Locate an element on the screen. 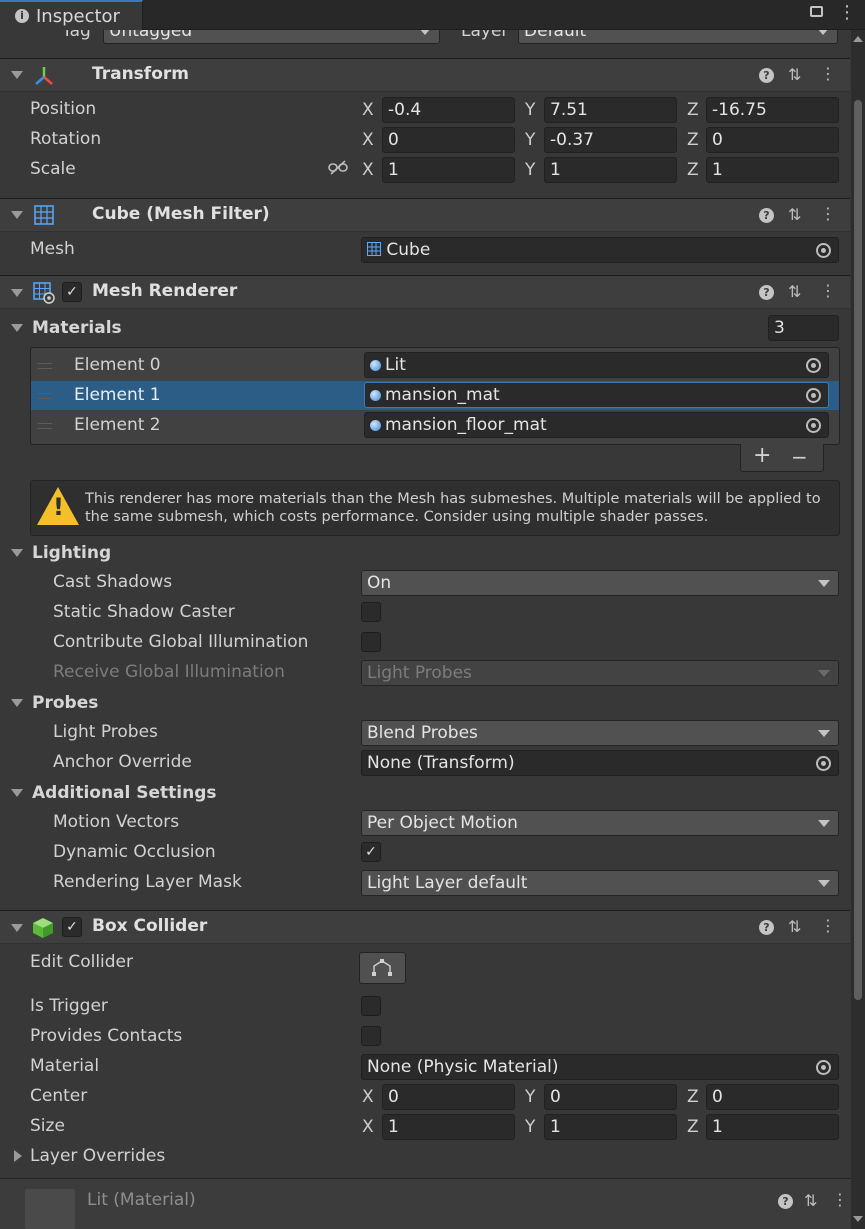 This screenshot has height=1229, width=865. position-z-field: -16.75 is located at coordinates (772, 110).